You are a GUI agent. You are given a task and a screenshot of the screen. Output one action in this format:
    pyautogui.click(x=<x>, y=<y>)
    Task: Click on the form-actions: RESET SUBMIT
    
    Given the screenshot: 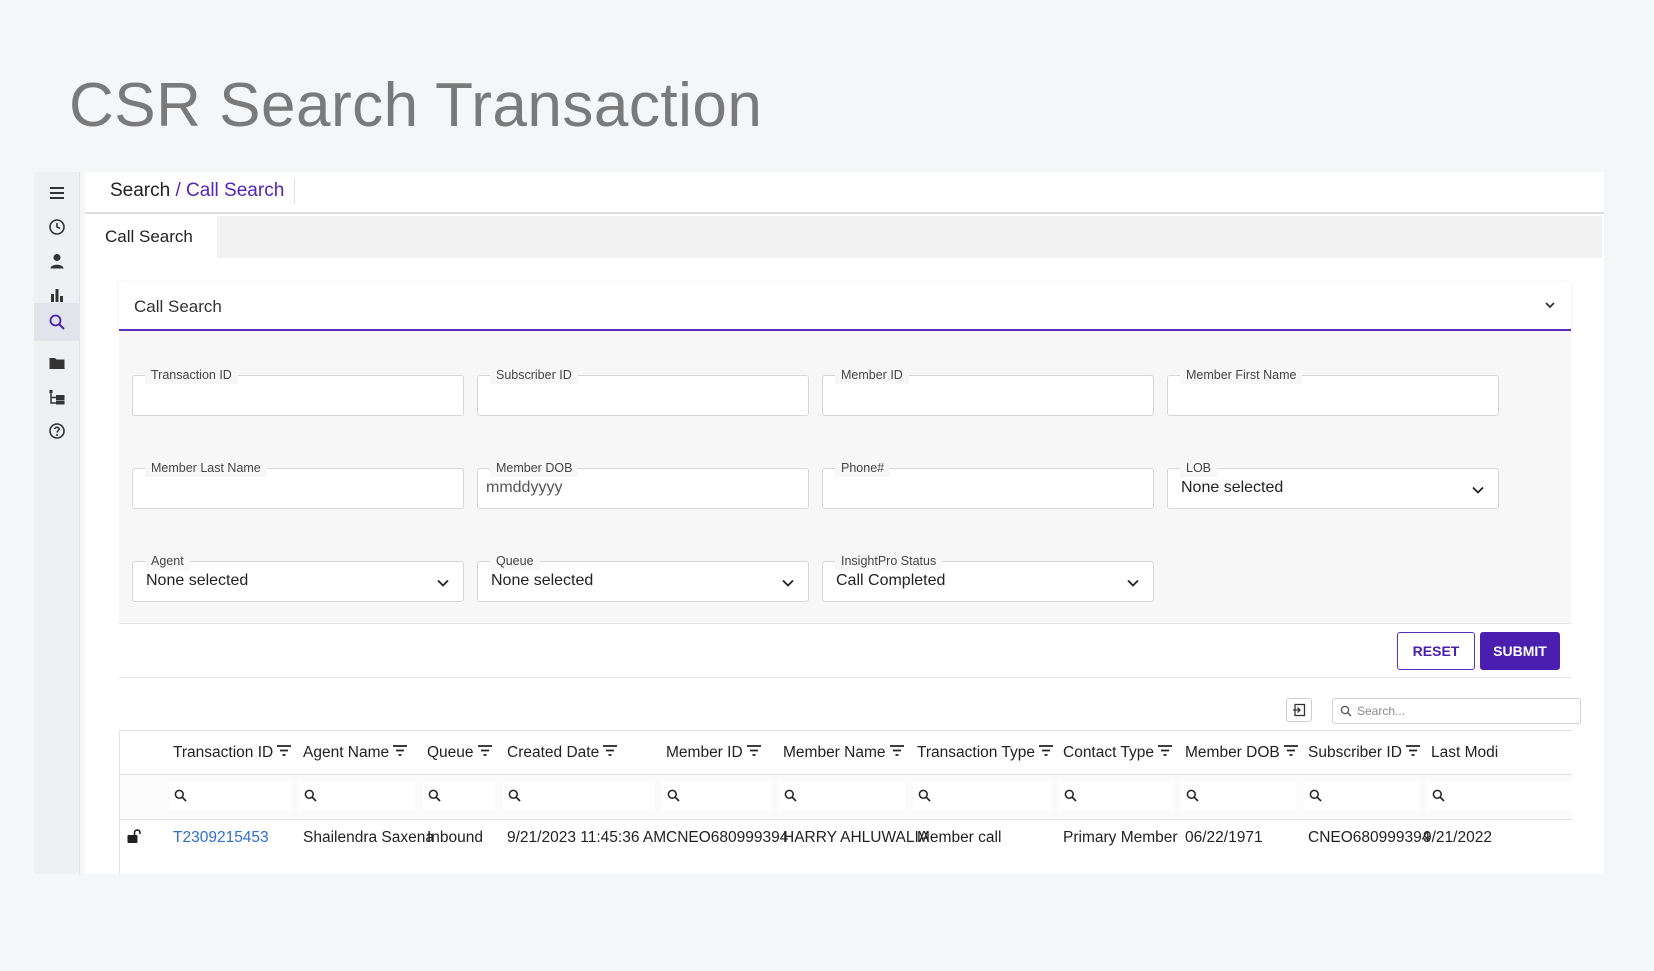 What is the action you would take?
    pyautogui.click(x=845, y=651)
    